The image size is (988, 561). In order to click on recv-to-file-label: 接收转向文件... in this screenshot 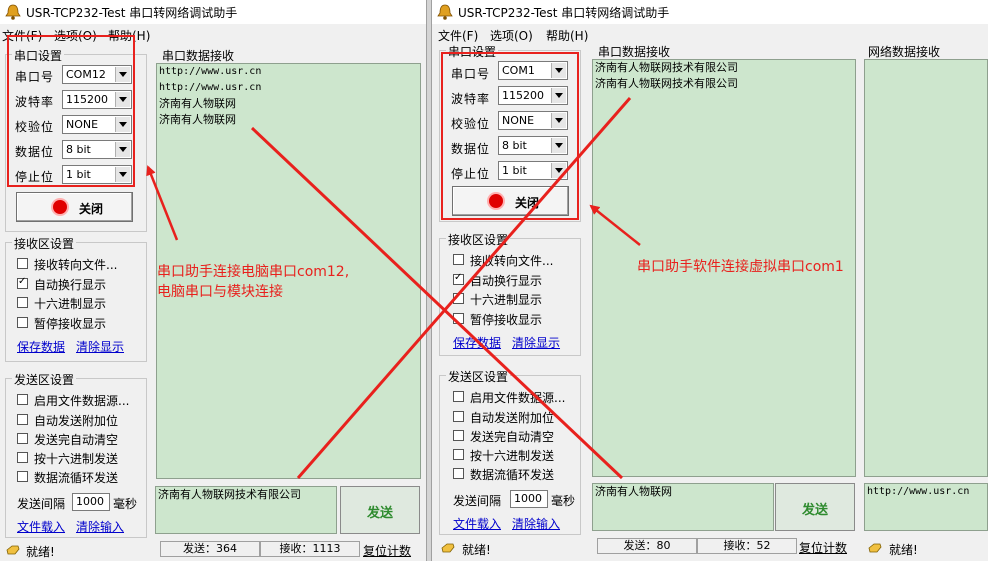, I will do `click(76, 265)`.